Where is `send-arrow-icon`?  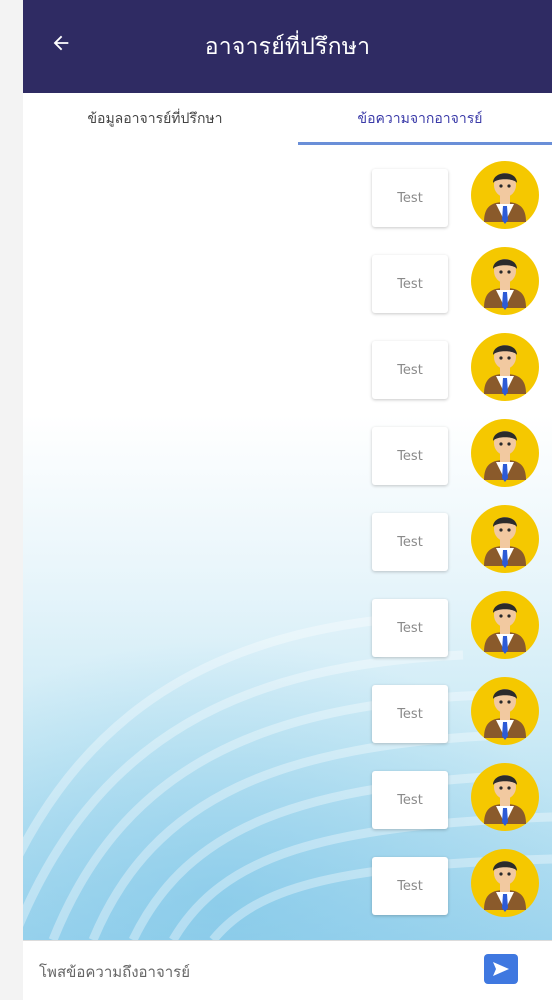 send-arrow-icon is located at coordinates (501, 969).